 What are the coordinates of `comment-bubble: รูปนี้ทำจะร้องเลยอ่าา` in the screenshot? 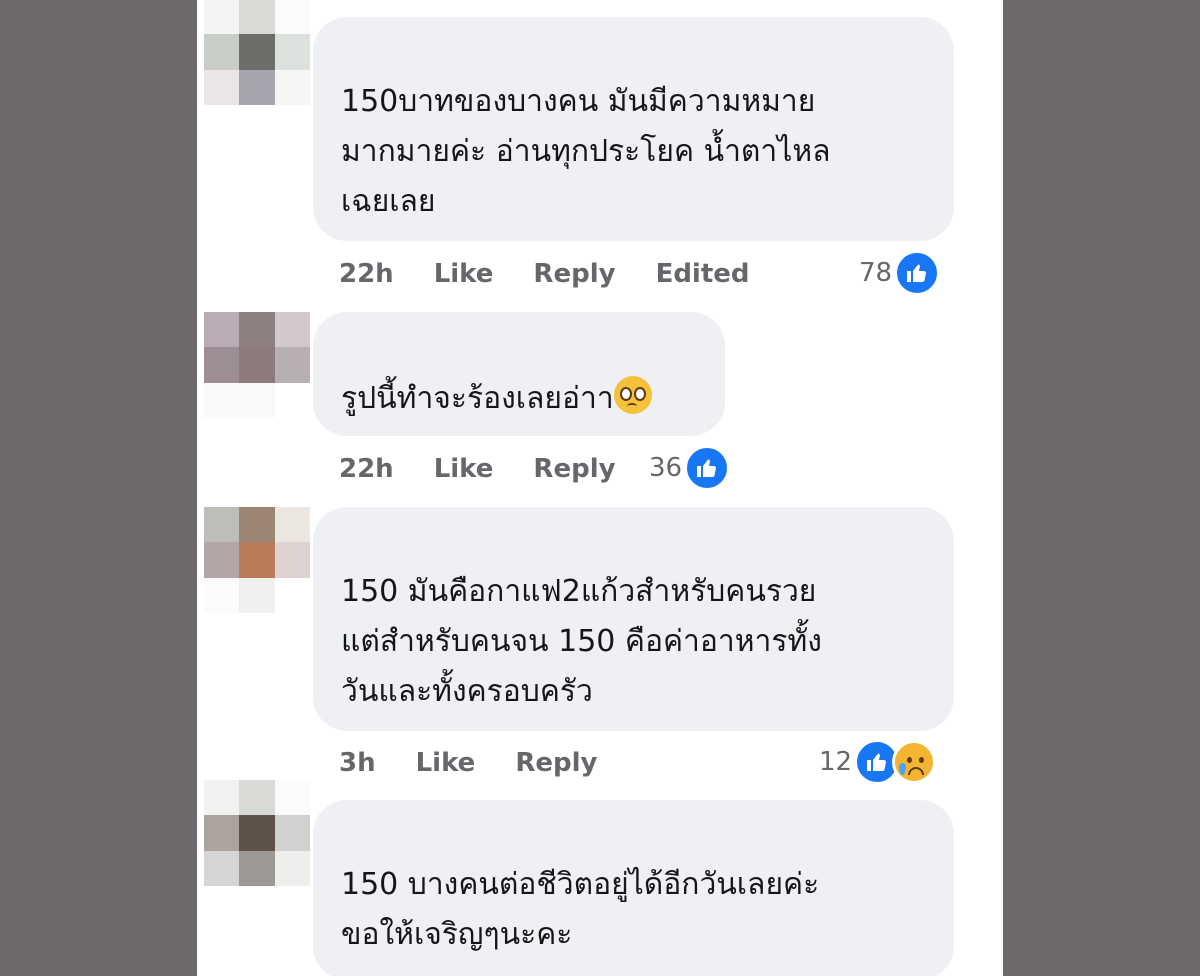 It's located at (519, 374).